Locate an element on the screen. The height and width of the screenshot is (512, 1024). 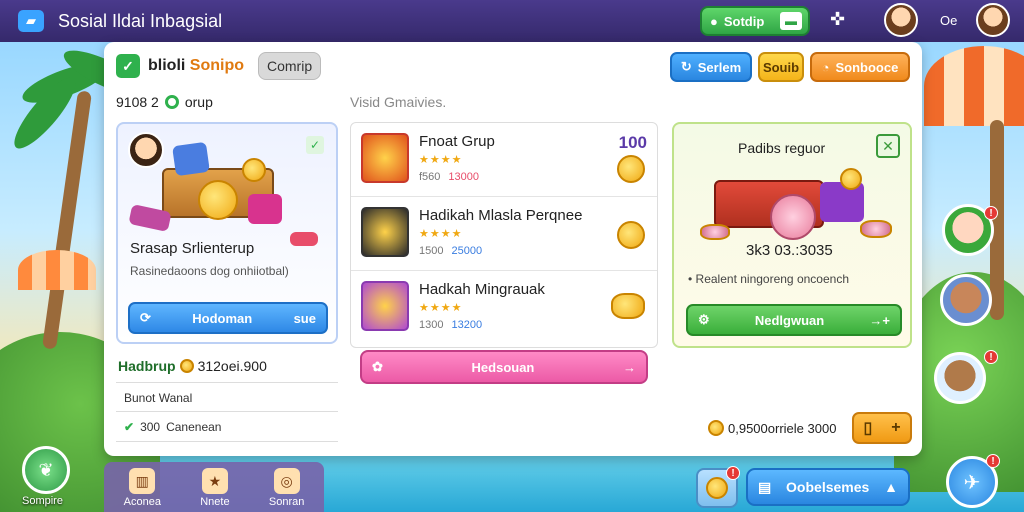
meta-a: 1500 is located at coordinates (431, 251).